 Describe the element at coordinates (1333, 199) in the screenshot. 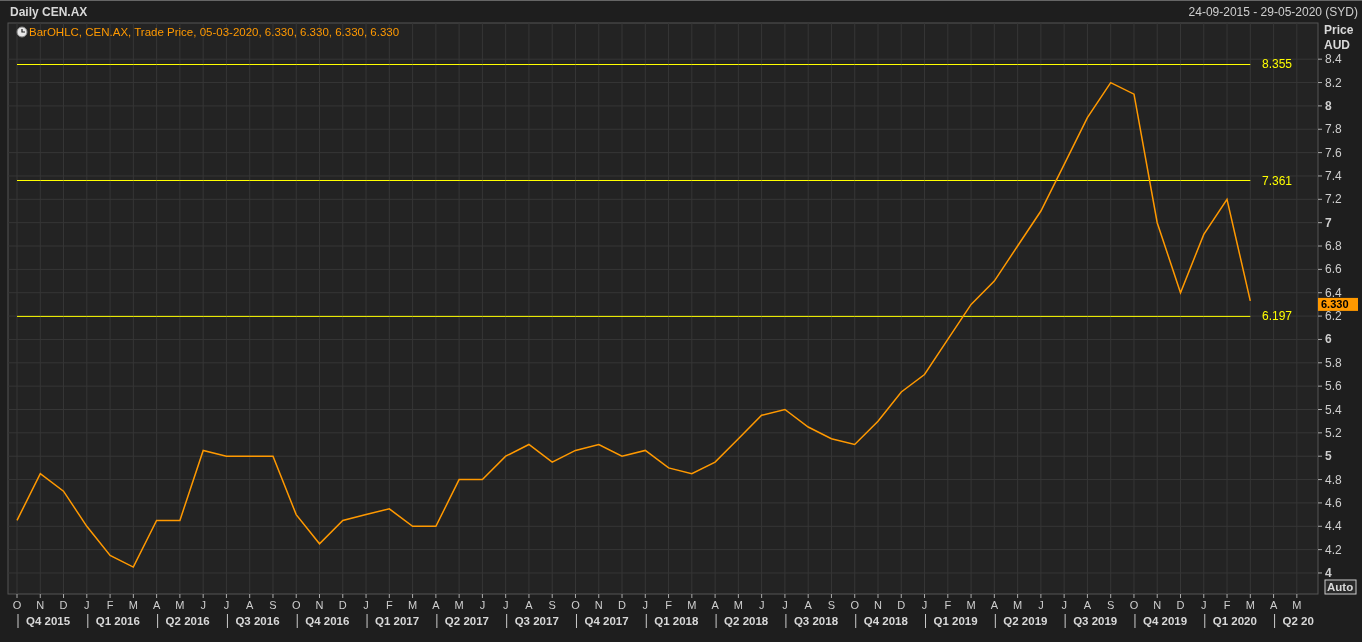

I see `y-tick-label: 7.2` at that location.